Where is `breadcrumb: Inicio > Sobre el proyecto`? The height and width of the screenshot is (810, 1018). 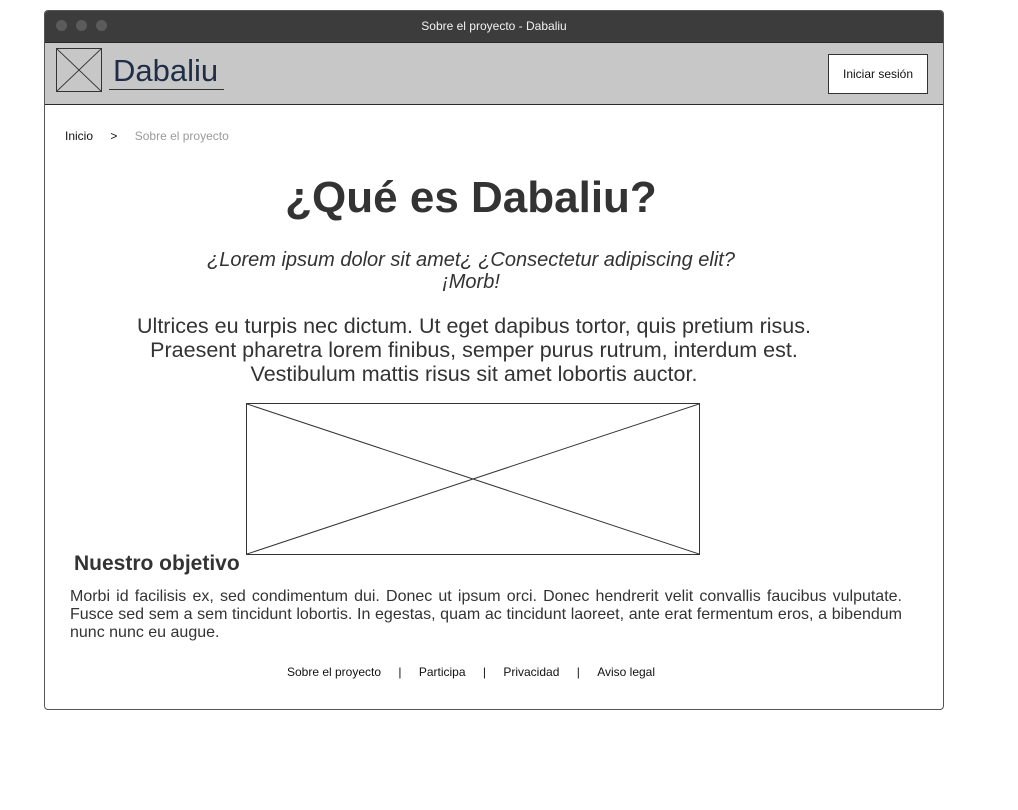
breadcrumb: Inicio > Sobre el proyecto is located at coordinates (147, 136).